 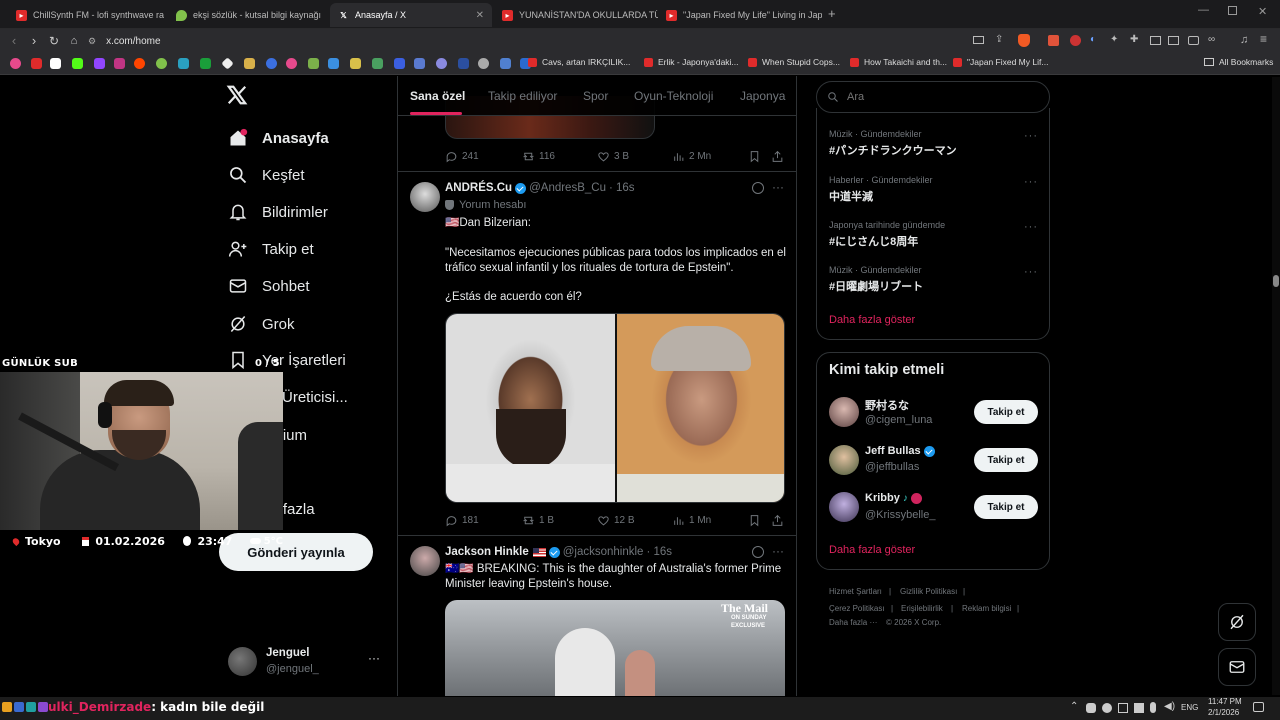 What do you see at coordinates (756, 156) in the screenshot?
I see `bookmark-button` at bounding box center [756, 156].